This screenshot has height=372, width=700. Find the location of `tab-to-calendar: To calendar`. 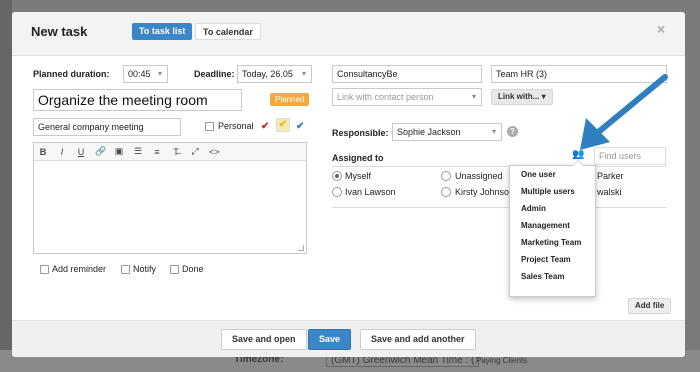

tab-to-calendar: To calendar is located at coordinates (228, 31).